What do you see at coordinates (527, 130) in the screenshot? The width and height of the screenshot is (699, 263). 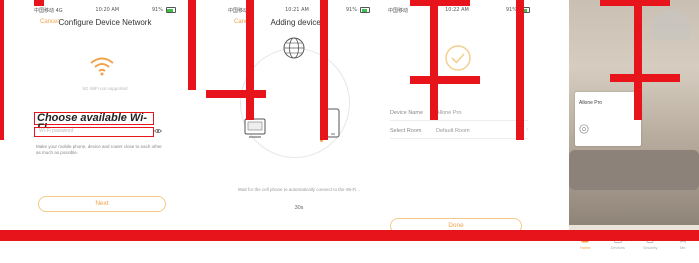 I see `chevron-right-icon: ›` at bounding box center [527, 130].